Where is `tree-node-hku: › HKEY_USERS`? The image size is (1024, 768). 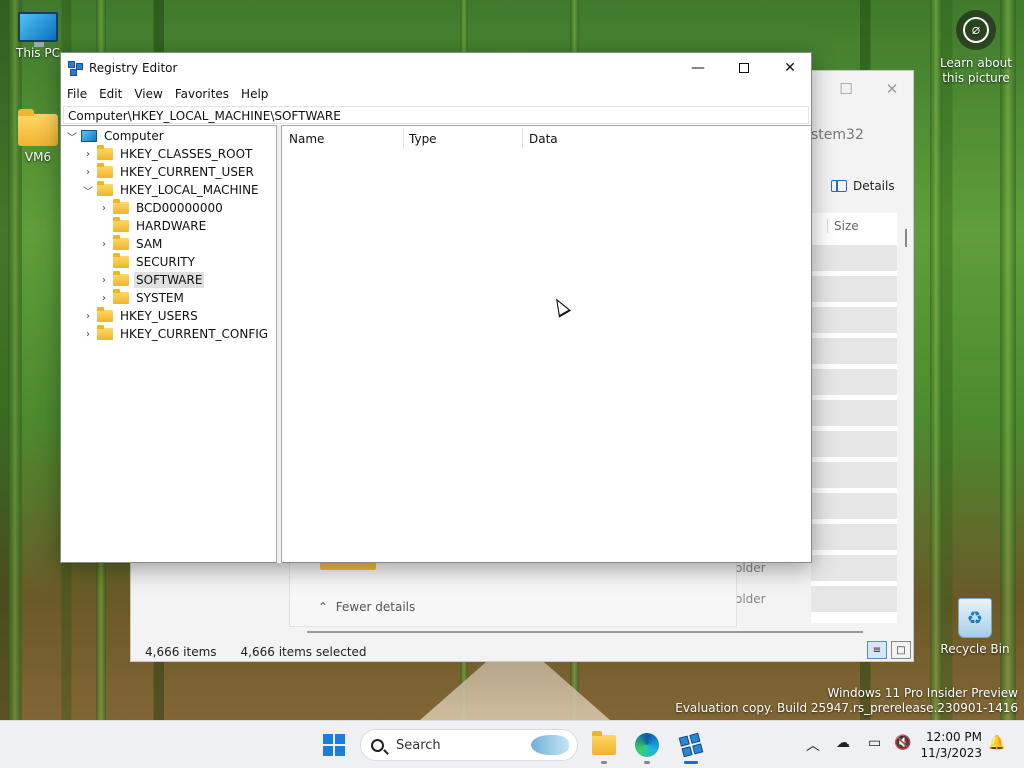
tree-node-hku: › HKEY_USERS is located at coordinates (140, 316).